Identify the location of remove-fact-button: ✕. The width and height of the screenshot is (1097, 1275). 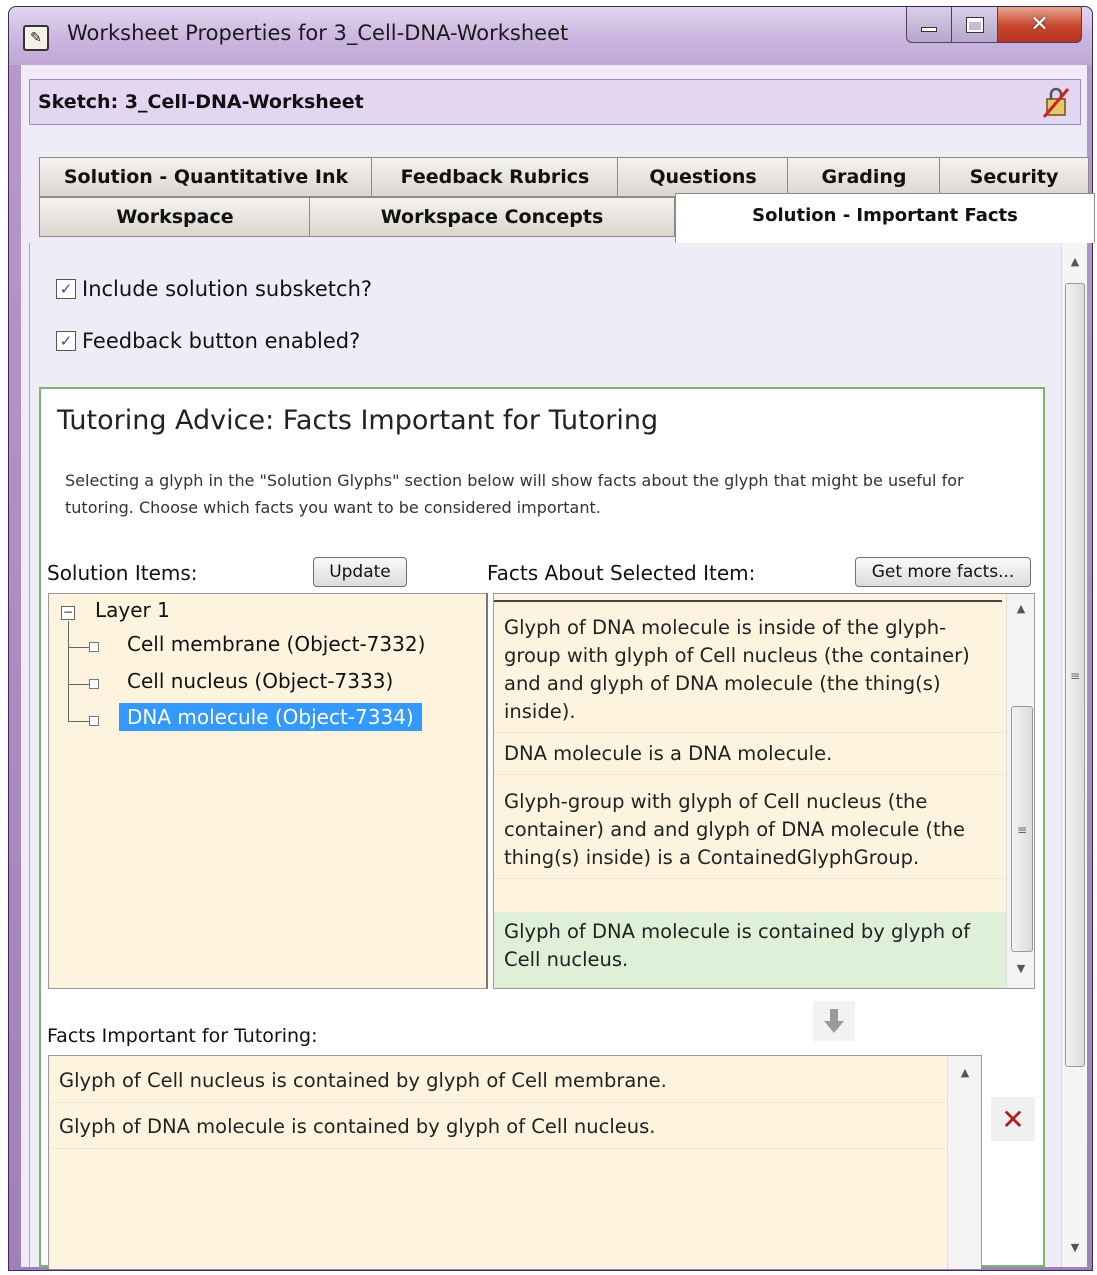
(1013, 1119).